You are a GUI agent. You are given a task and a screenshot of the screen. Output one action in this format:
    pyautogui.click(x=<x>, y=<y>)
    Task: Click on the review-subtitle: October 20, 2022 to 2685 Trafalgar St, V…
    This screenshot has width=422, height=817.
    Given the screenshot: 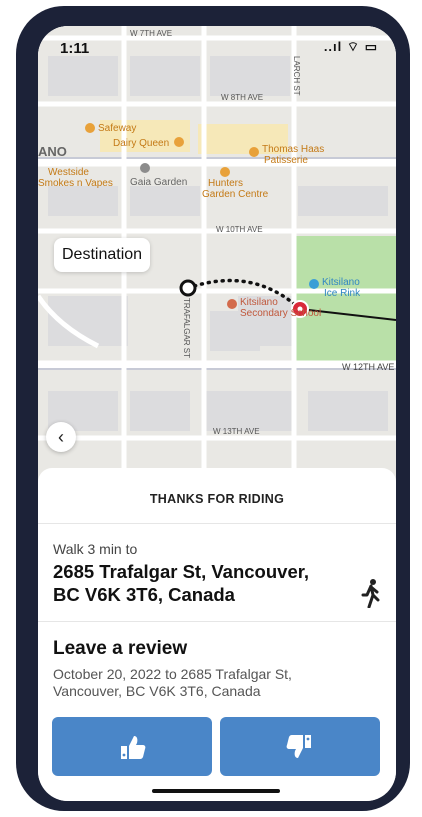 What is the action you would take?
    pyautogui.click(x=172, y=682)
    